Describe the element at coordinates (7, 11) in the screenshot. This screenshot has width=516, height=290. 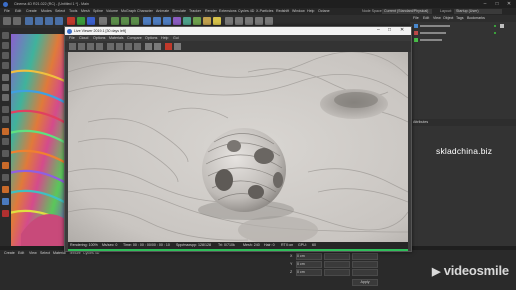
I see `menu-file: File` at that location.